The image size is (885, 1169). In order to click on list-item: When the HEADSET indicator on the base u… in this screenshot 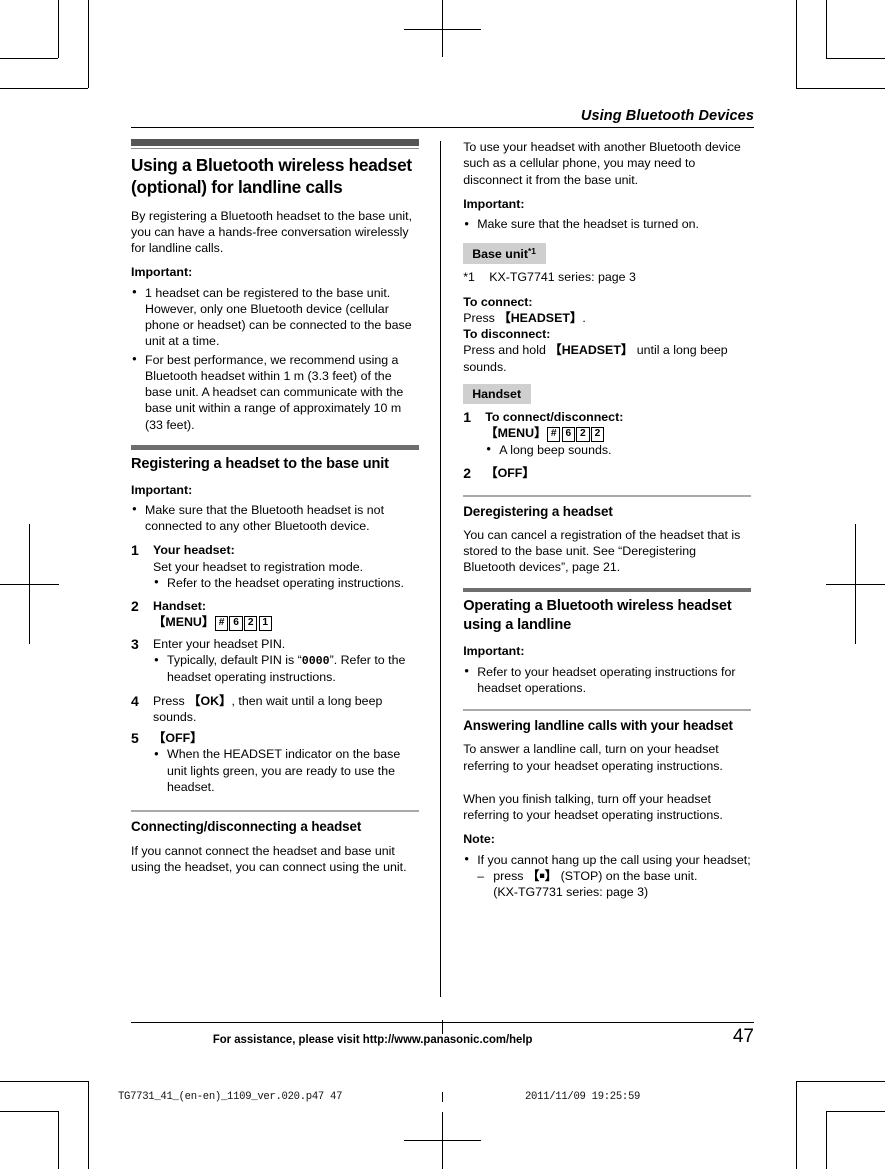, I will do `click(286, 770)`.